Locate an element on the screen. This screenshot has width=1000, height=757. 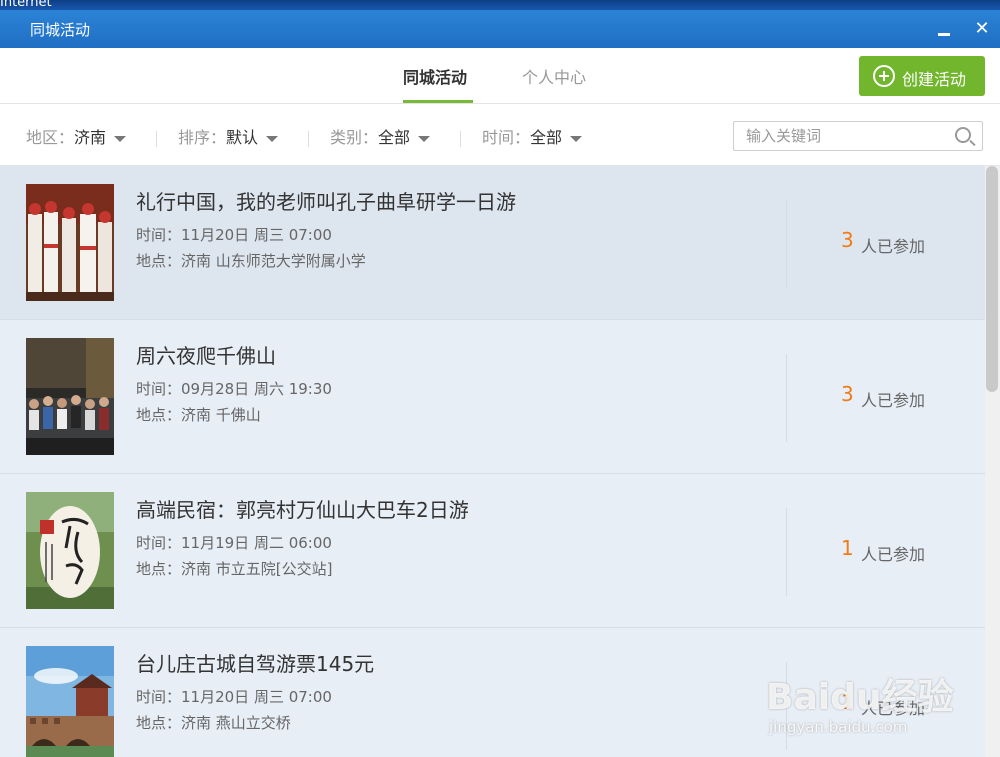
window-title: 同城活动 is located at coordinates (60, 30).